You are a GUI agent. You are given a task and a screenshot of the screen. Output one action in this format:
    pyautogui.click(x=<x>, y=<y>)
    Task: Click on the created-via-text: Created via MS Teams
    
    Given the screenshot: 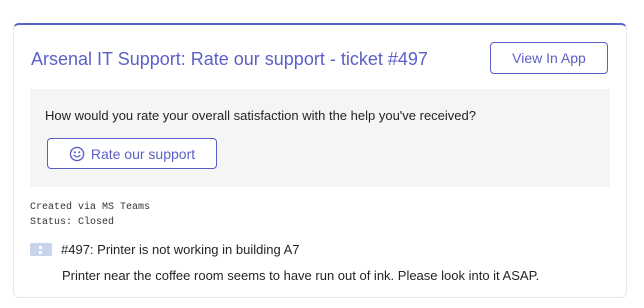 What is the action you would take?
    pyautogui.click(x=90, y=207)
    